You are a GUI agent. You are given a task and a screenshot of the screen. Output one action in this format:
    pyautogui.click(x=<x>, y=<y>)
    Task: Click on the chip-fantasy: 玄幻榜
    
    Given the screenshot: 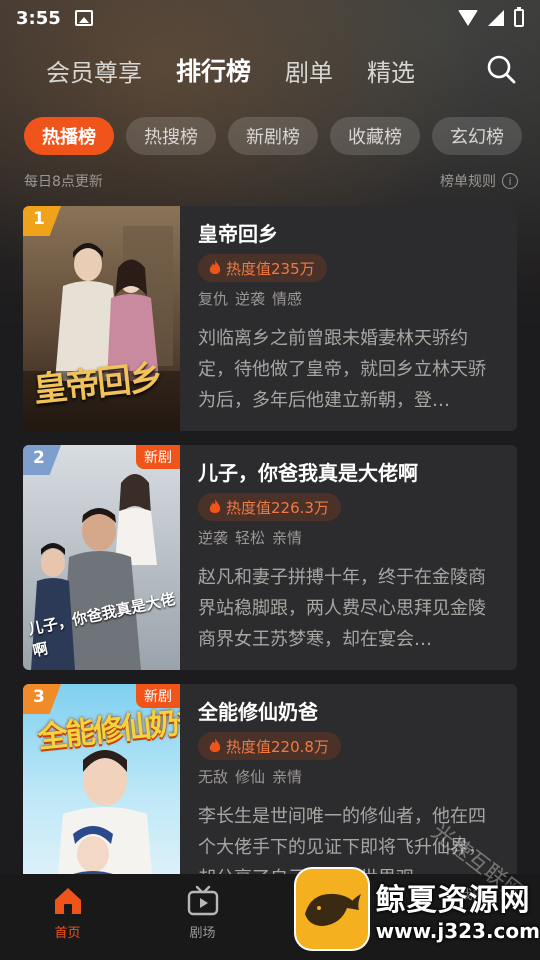 What is the action you would take?
    pyautogui.click(x=477, y=136)
    